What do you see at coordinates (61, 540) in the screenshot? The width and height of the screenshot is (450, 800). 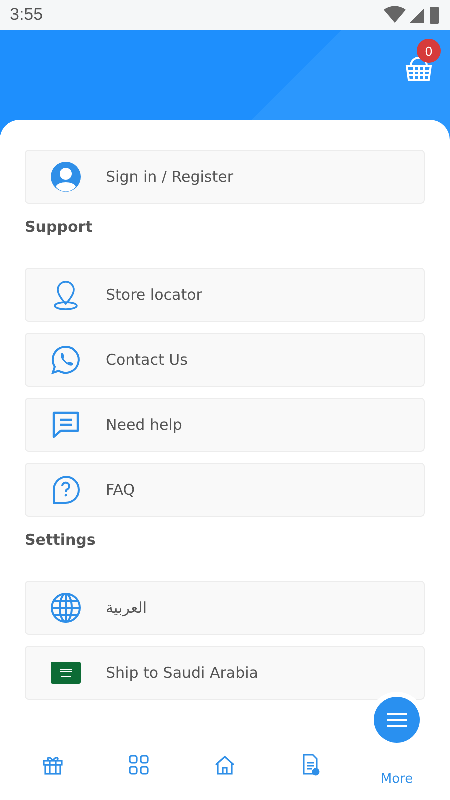 I see `section-heading: Settings` at bounding box center [61, 540].